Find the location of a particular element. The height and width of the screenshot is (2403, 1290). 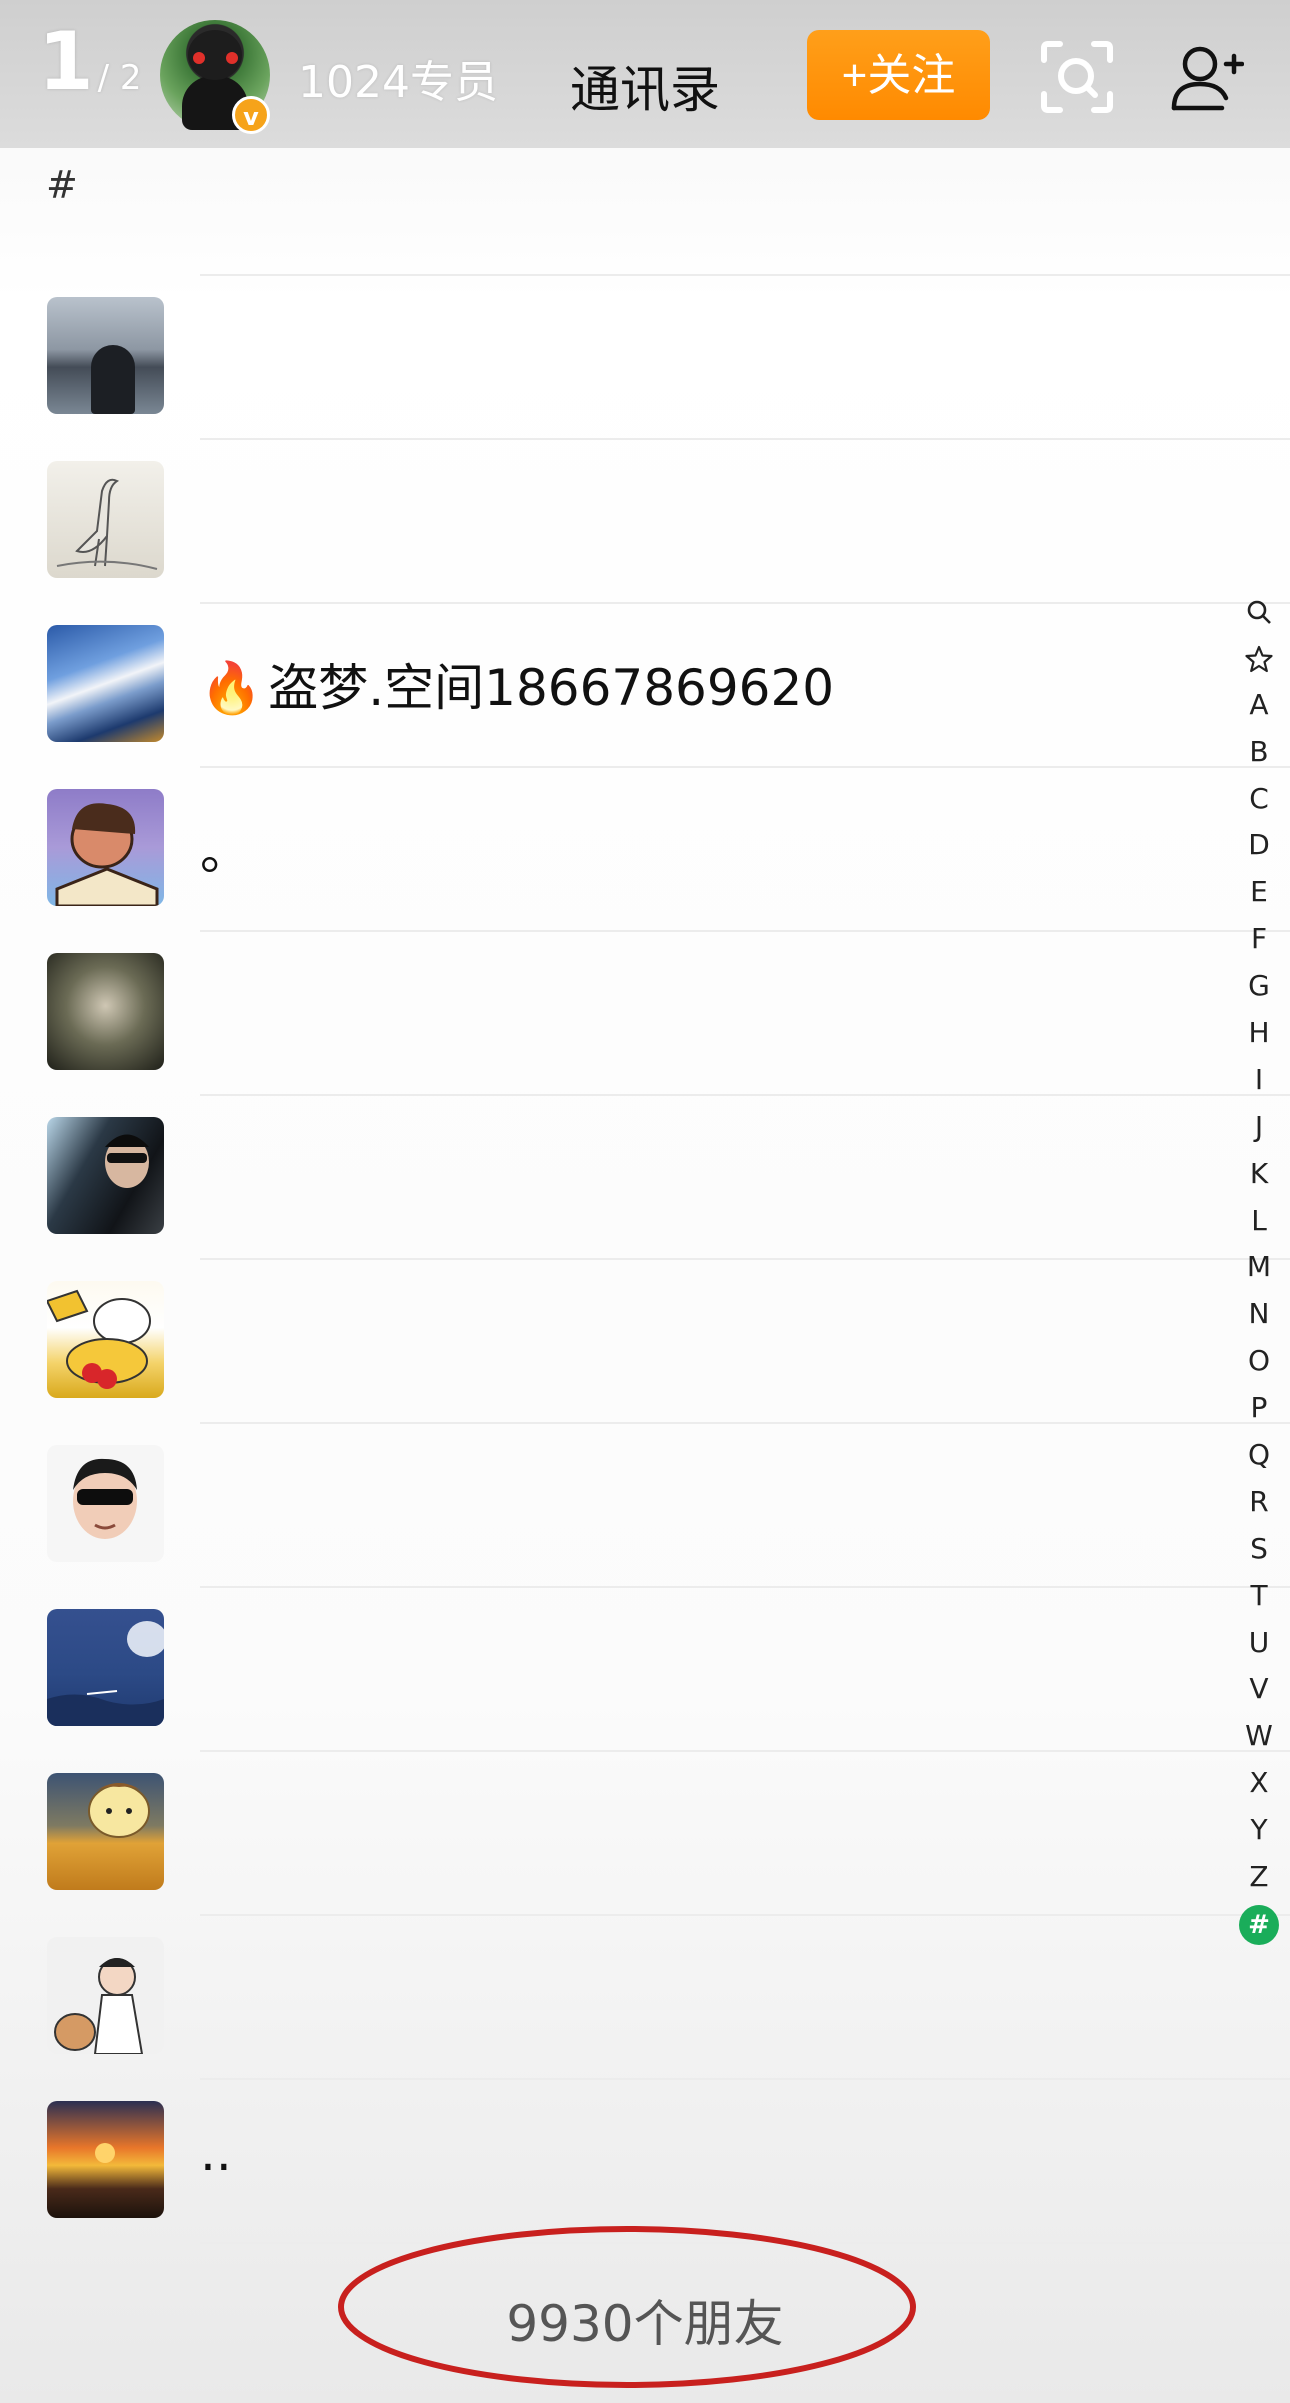

index-letter-active: # is located at coordinates (1259, 1924).